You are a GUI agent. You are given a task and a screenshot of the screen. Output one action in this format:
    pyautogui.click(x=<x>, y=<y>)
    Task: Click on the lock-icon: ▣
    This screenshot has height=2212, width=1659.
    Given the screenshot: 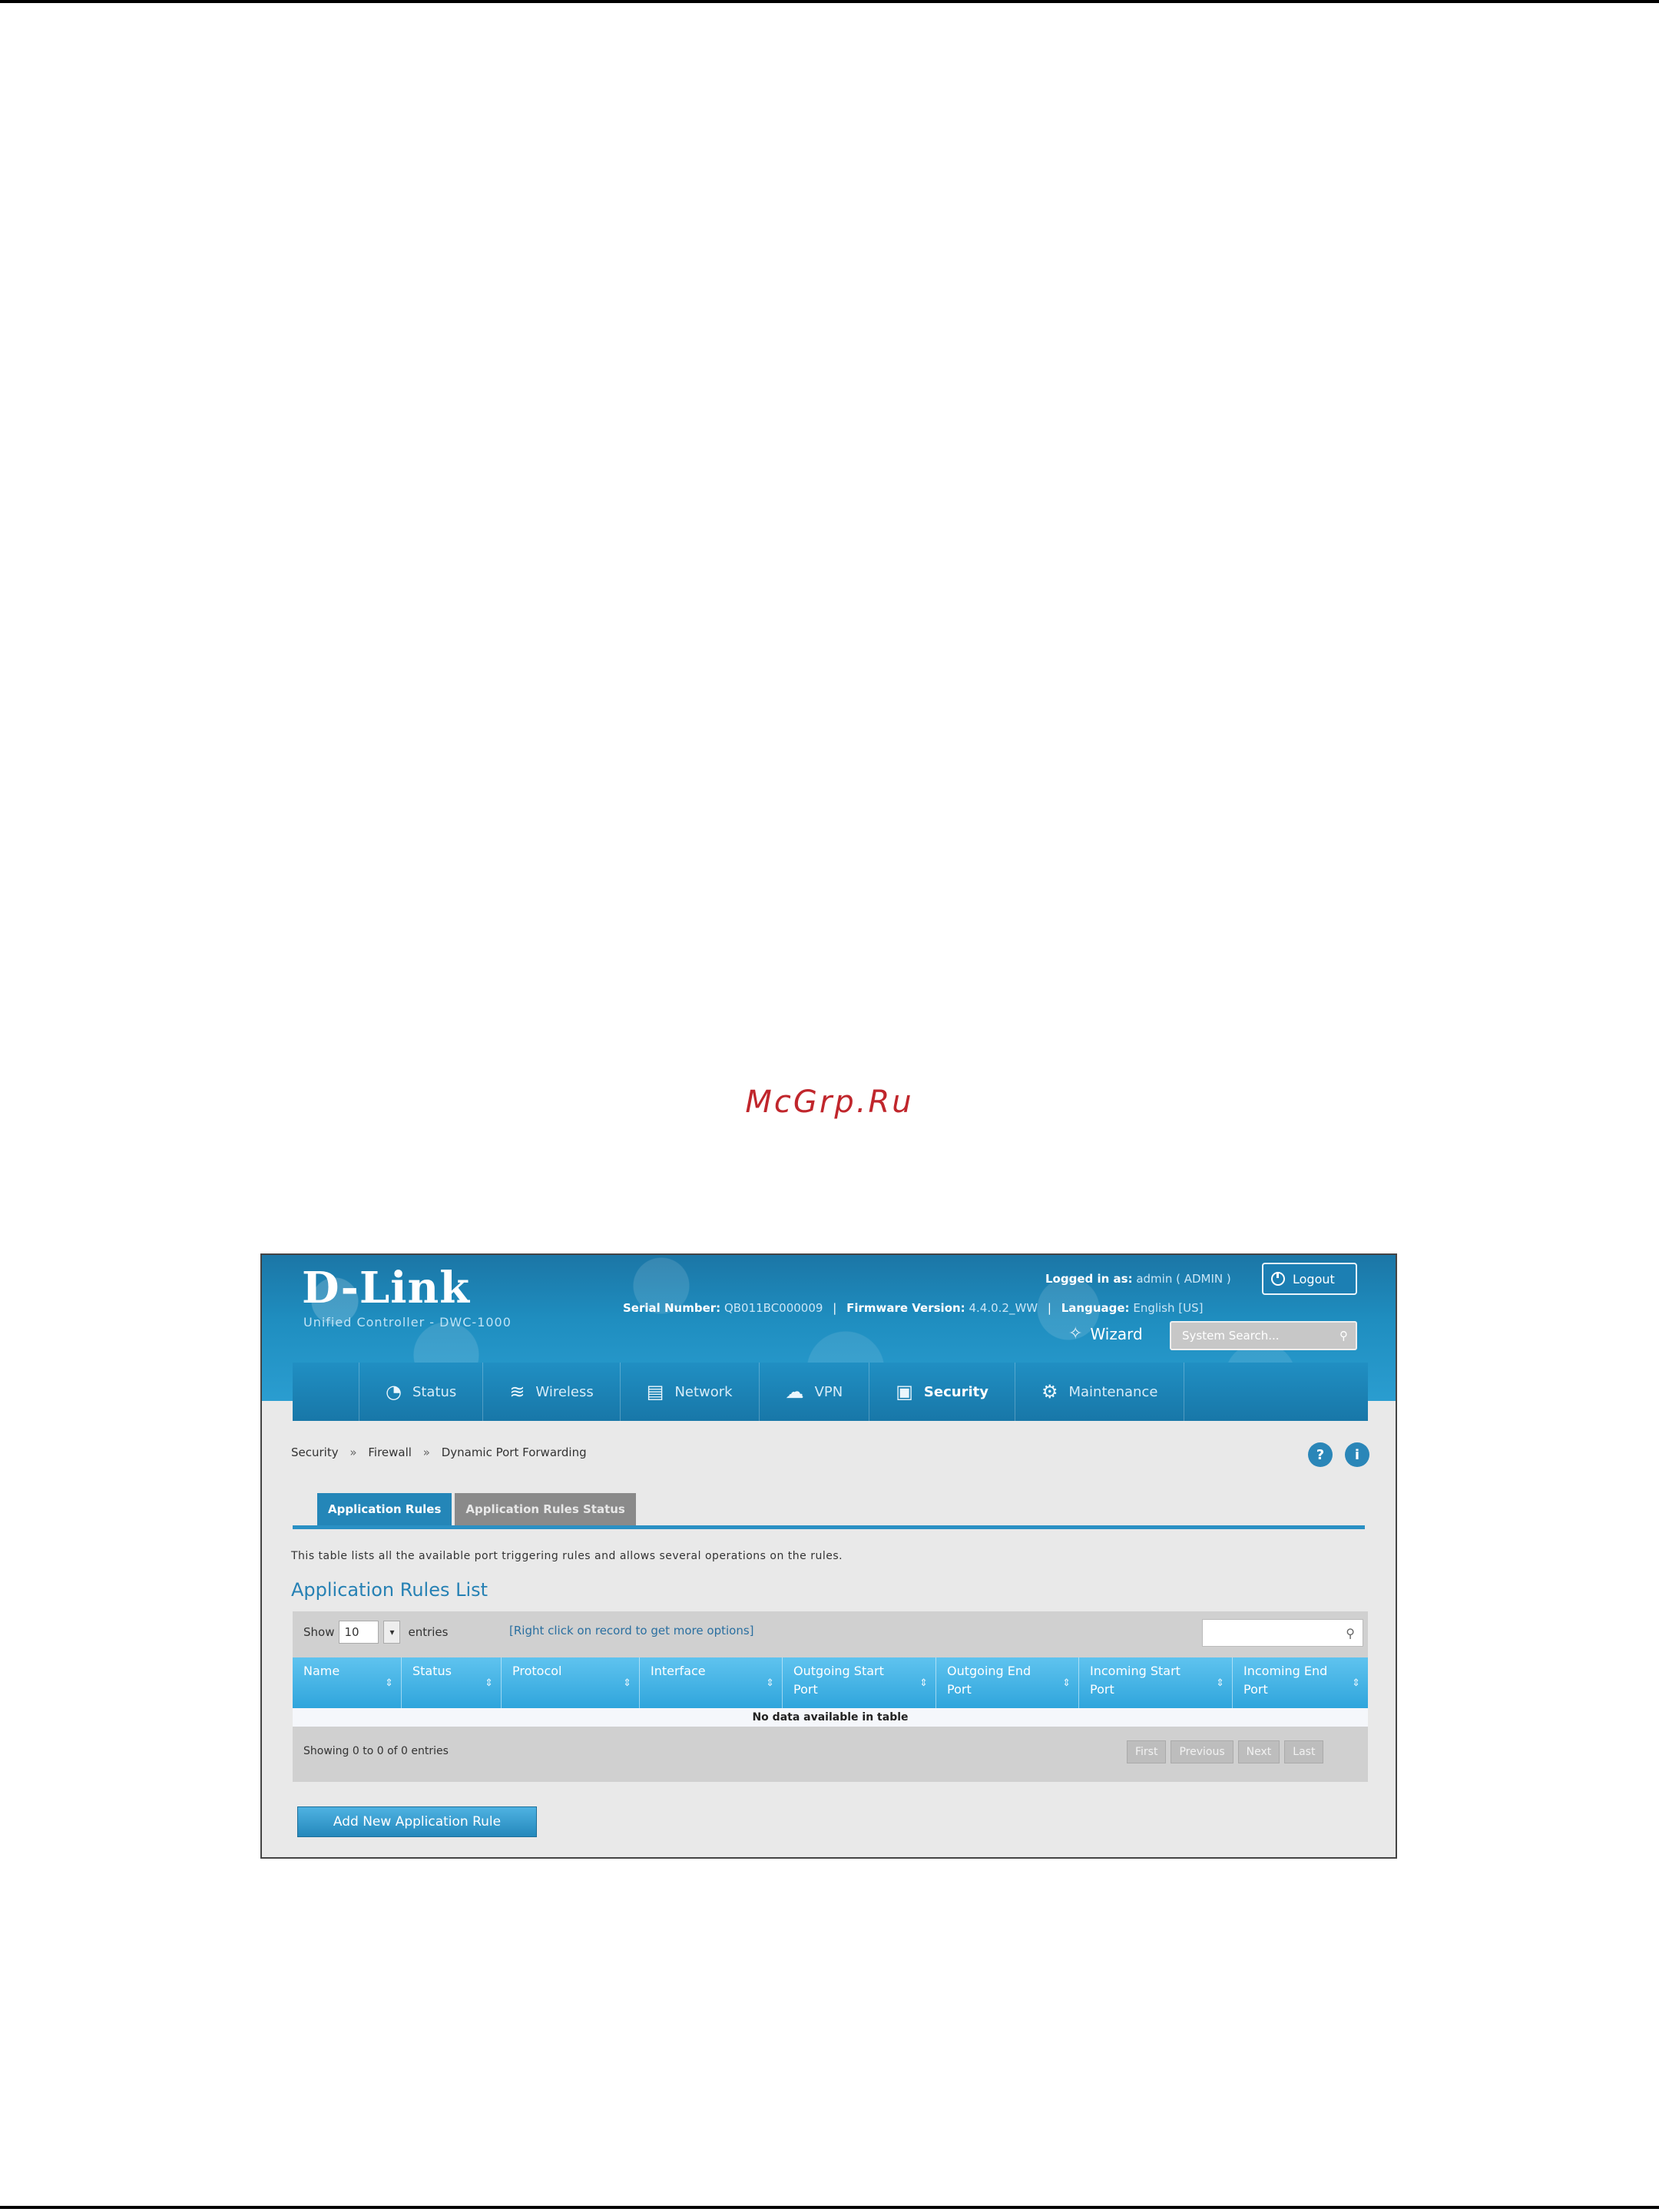 What is the action you would take?
    pyautogui.click(x=904, y=1392)
    